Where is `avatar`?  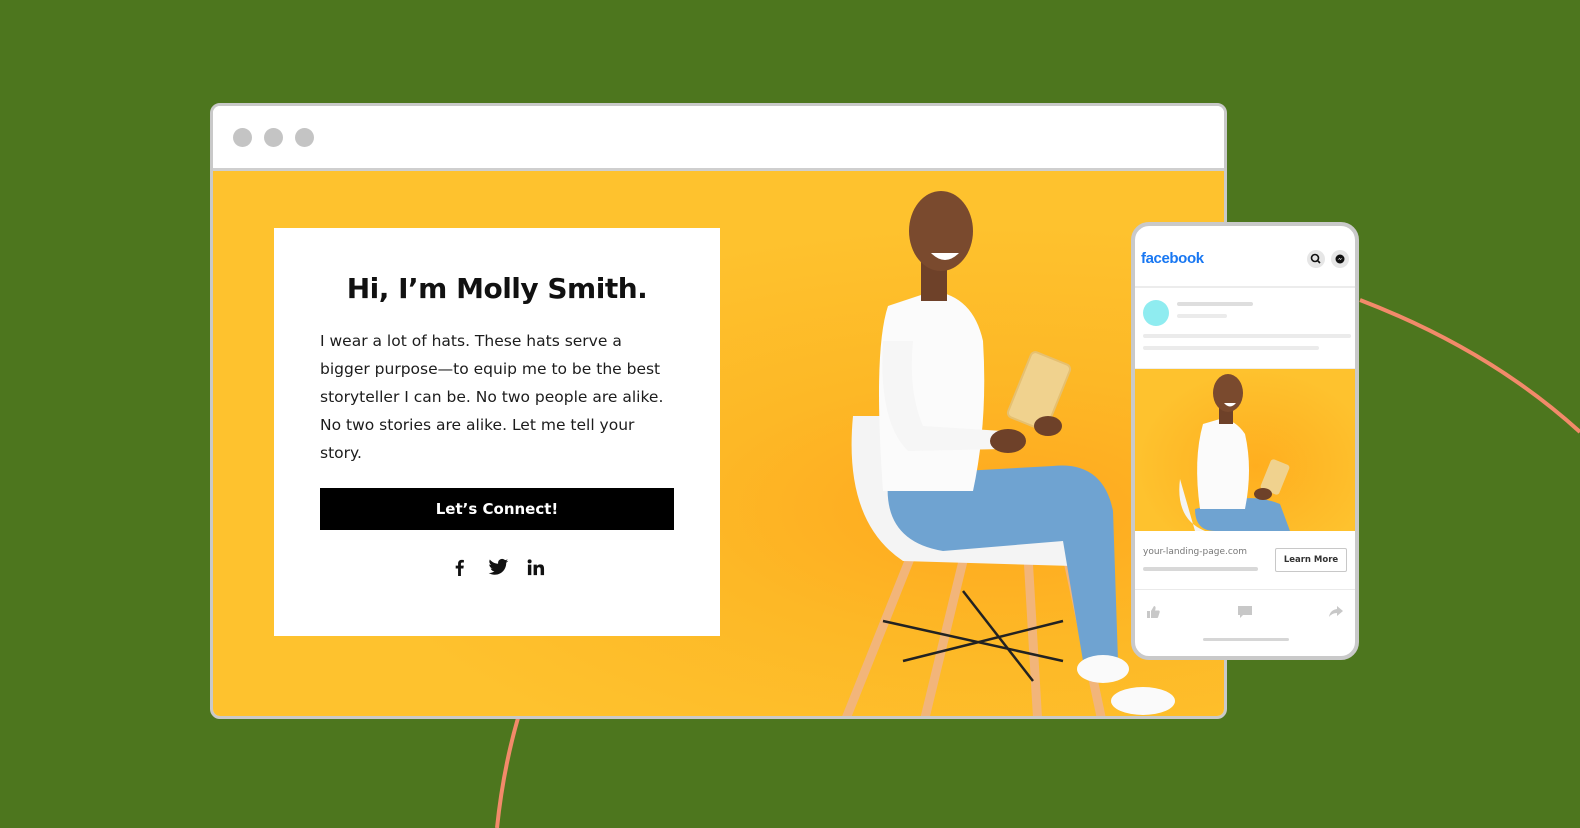
avatar is located at coordinates (1156, 313).